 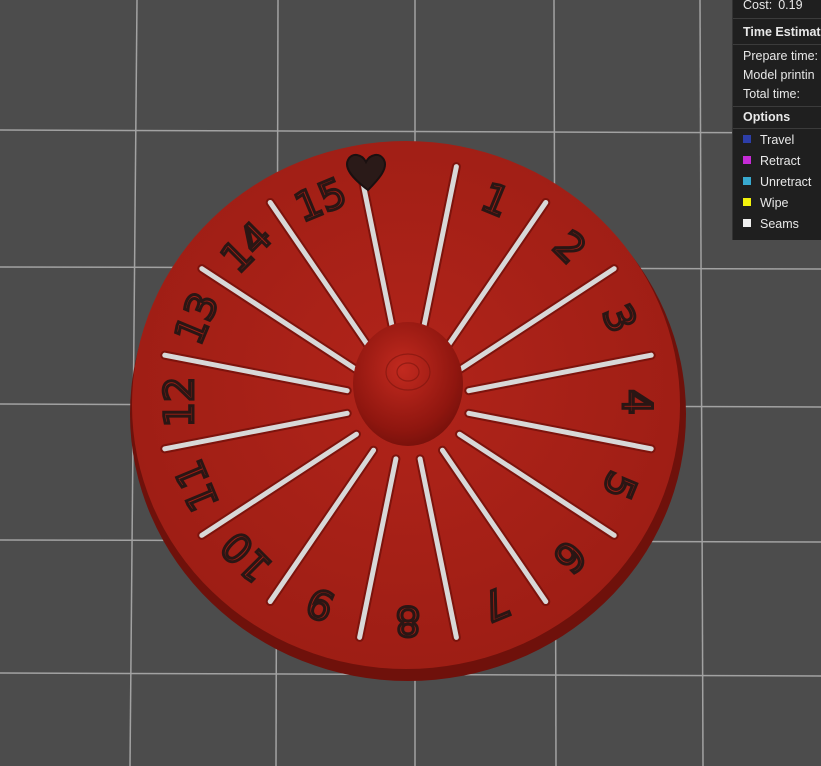 I want to click on cost-value: 0.19, so click(x=790, y=6).